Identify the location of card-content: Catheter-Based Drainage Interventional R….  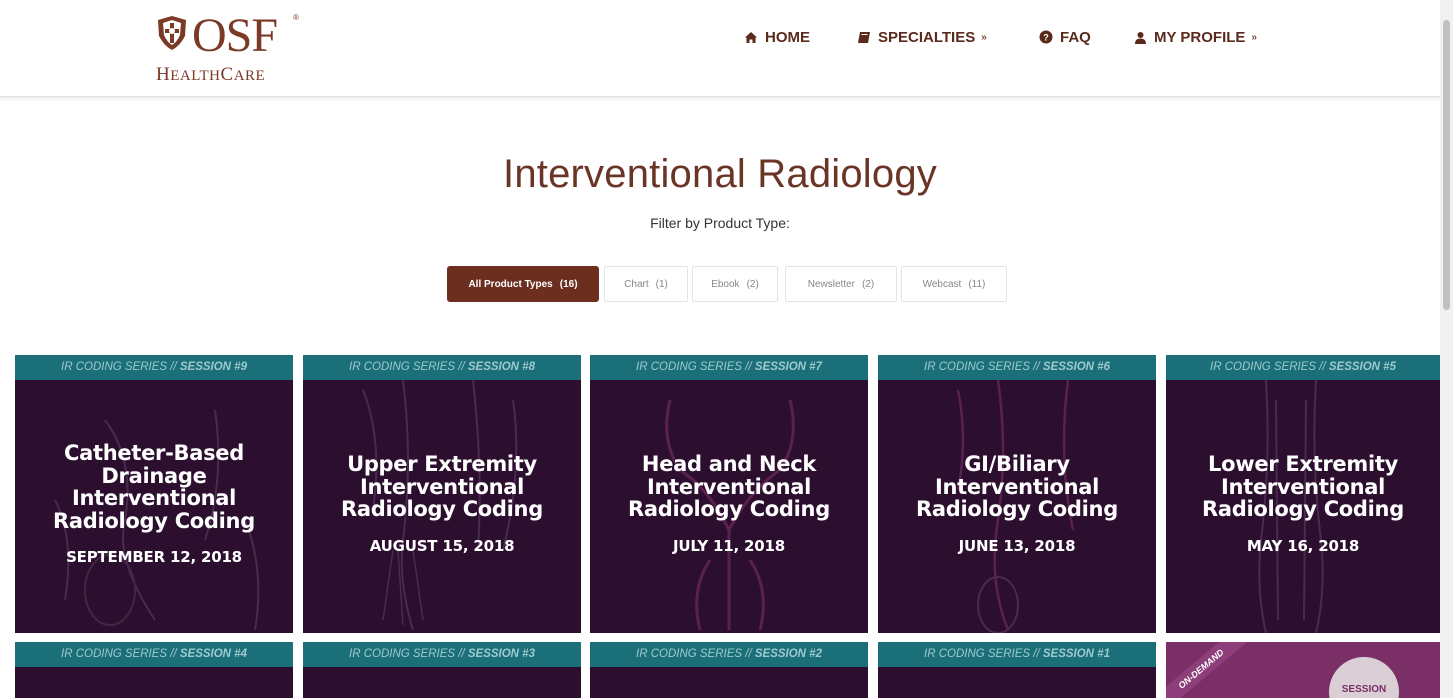
(154, 504).